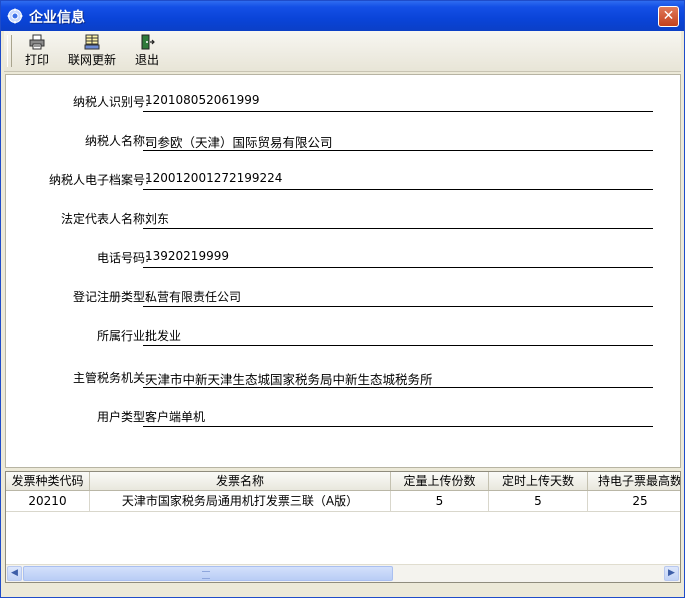 This screenshot has width=685, height=598. What do you see at coordinates (92, 51) in the screenshot?
I see `online-update-button: 联网更新` at bounding box center [92, 51].